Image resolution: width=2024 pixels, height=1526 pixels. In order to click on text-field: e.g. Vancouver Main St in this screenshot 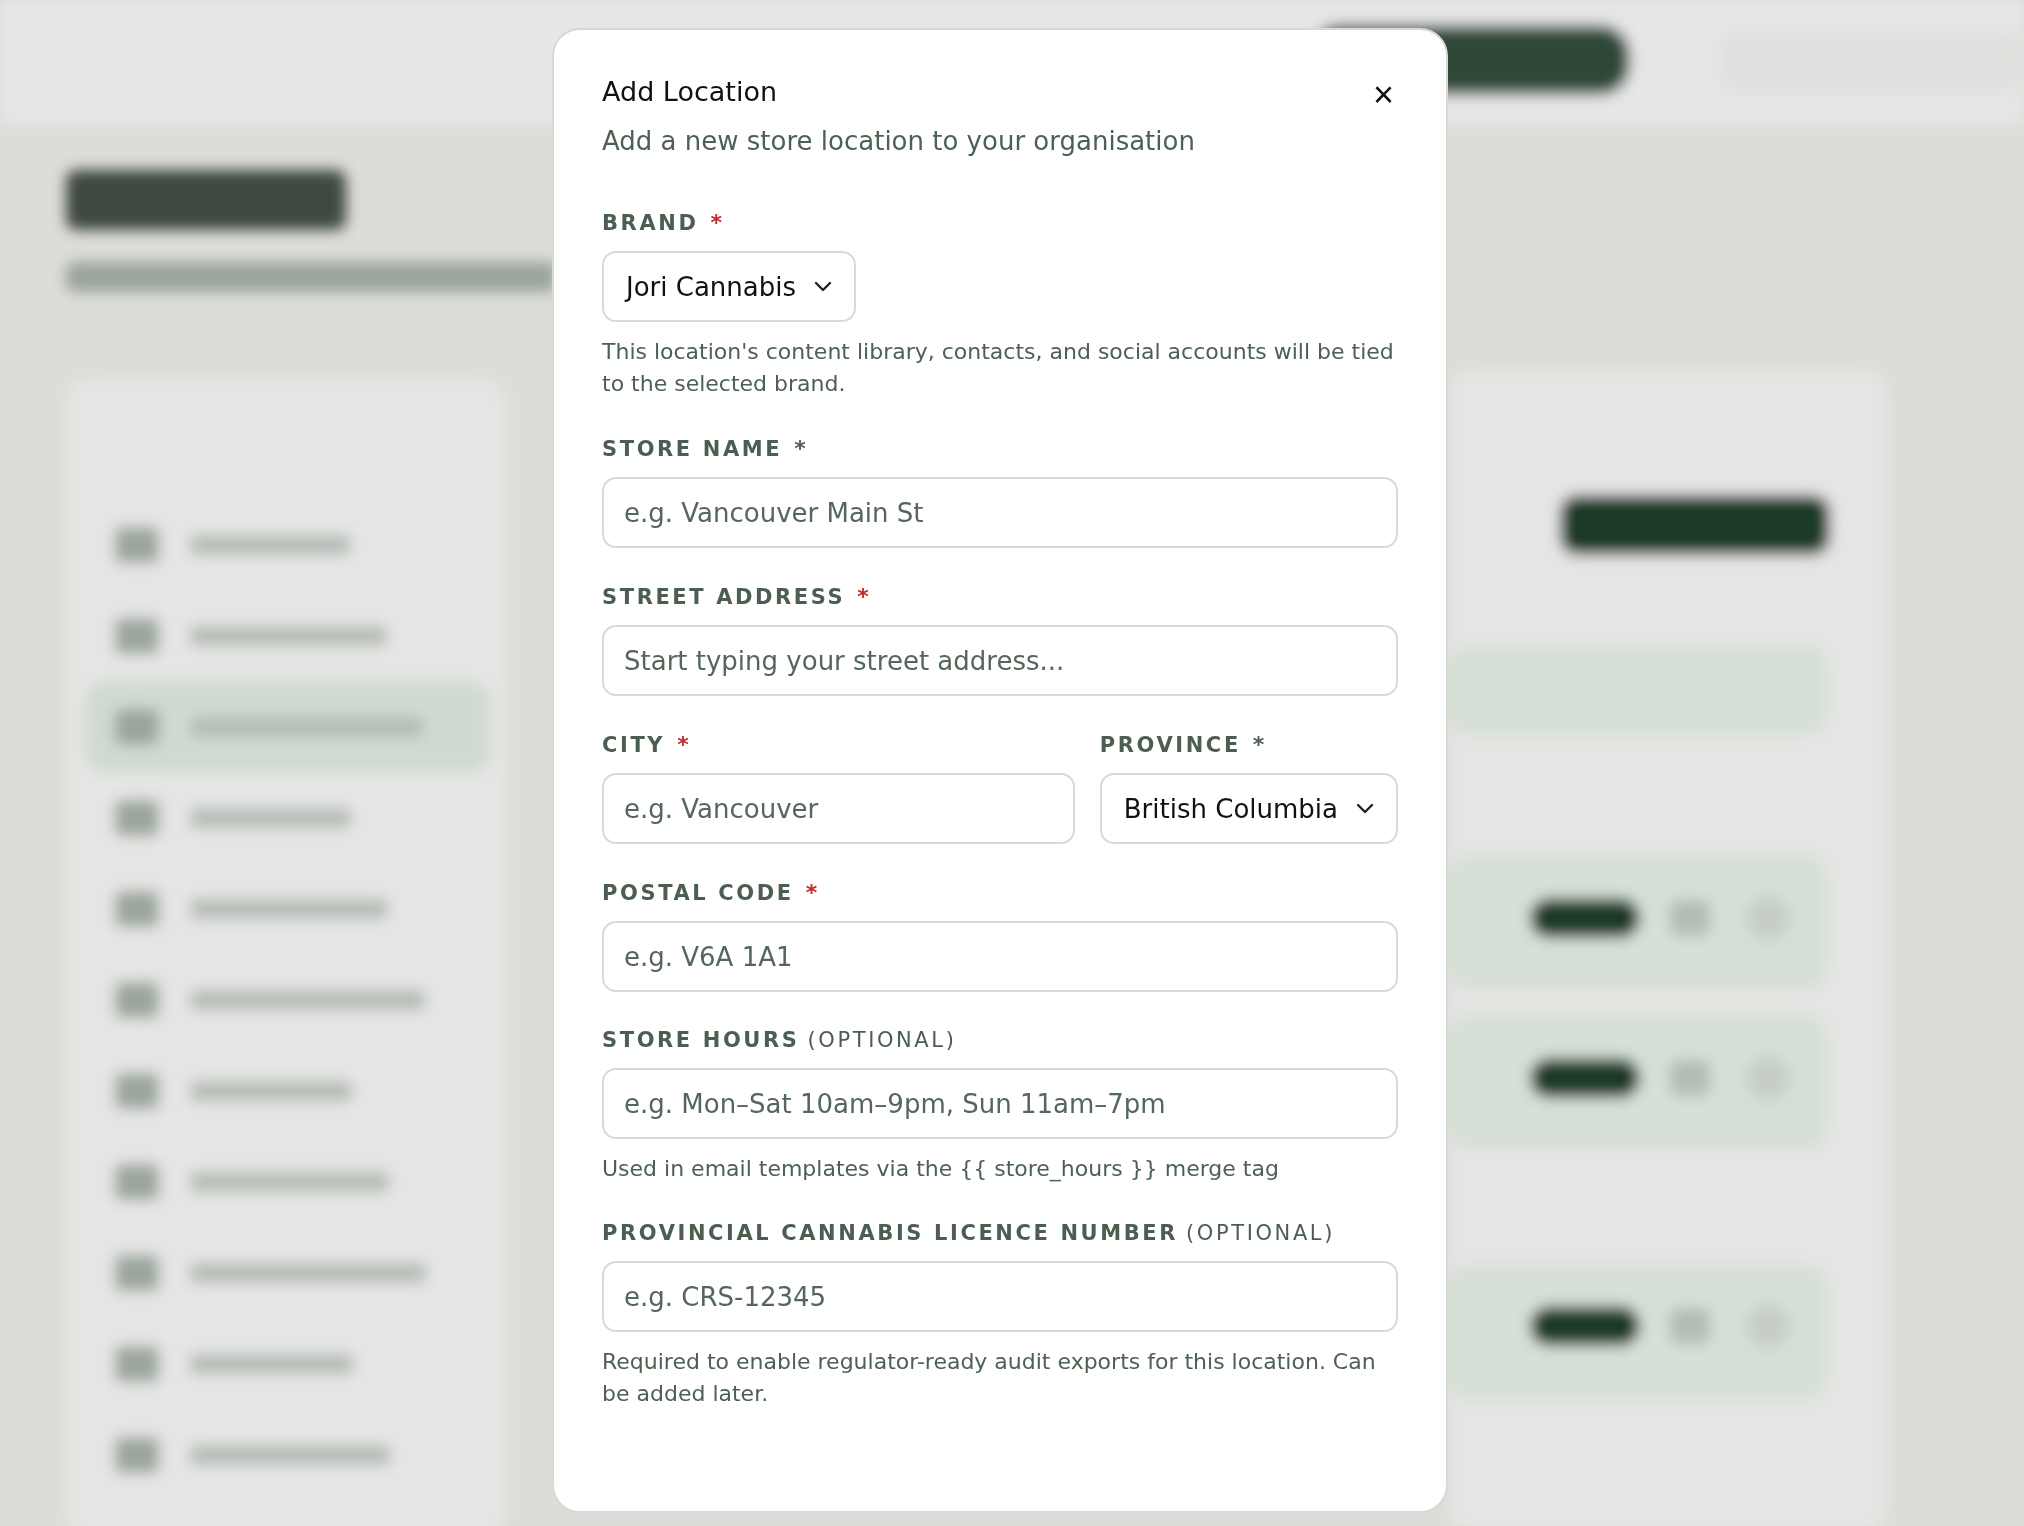, I will do `click(1000, 512)`.